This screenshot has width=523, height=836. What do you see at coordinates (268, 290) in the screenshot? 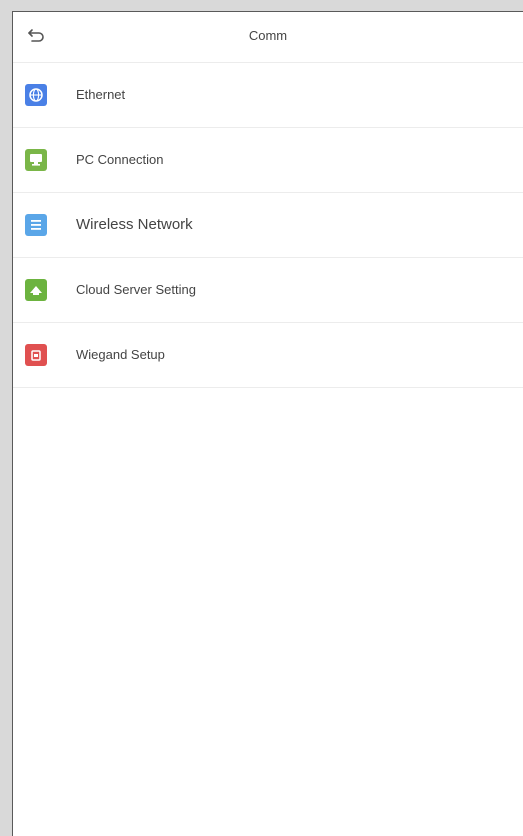
I see `menu-item-cloud-server-setting: Cloud Server Setting` at bounding box center [268, 290].